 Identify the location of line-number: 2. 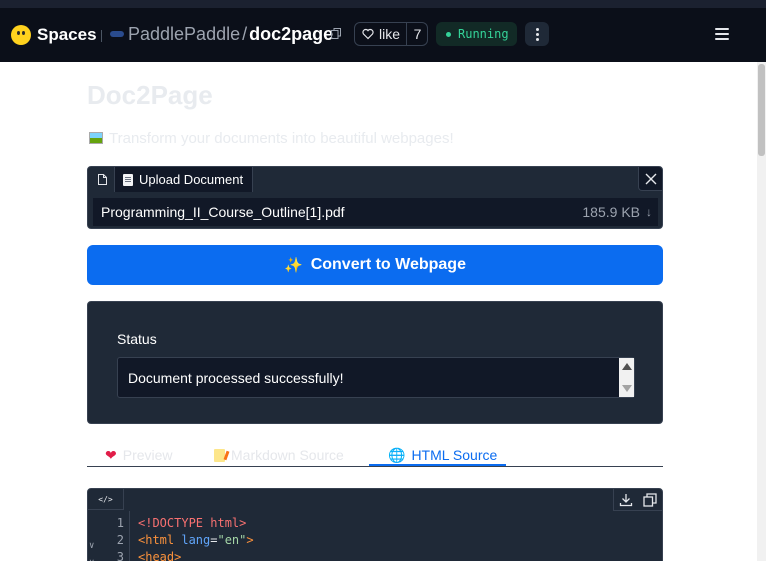
(120, 540).